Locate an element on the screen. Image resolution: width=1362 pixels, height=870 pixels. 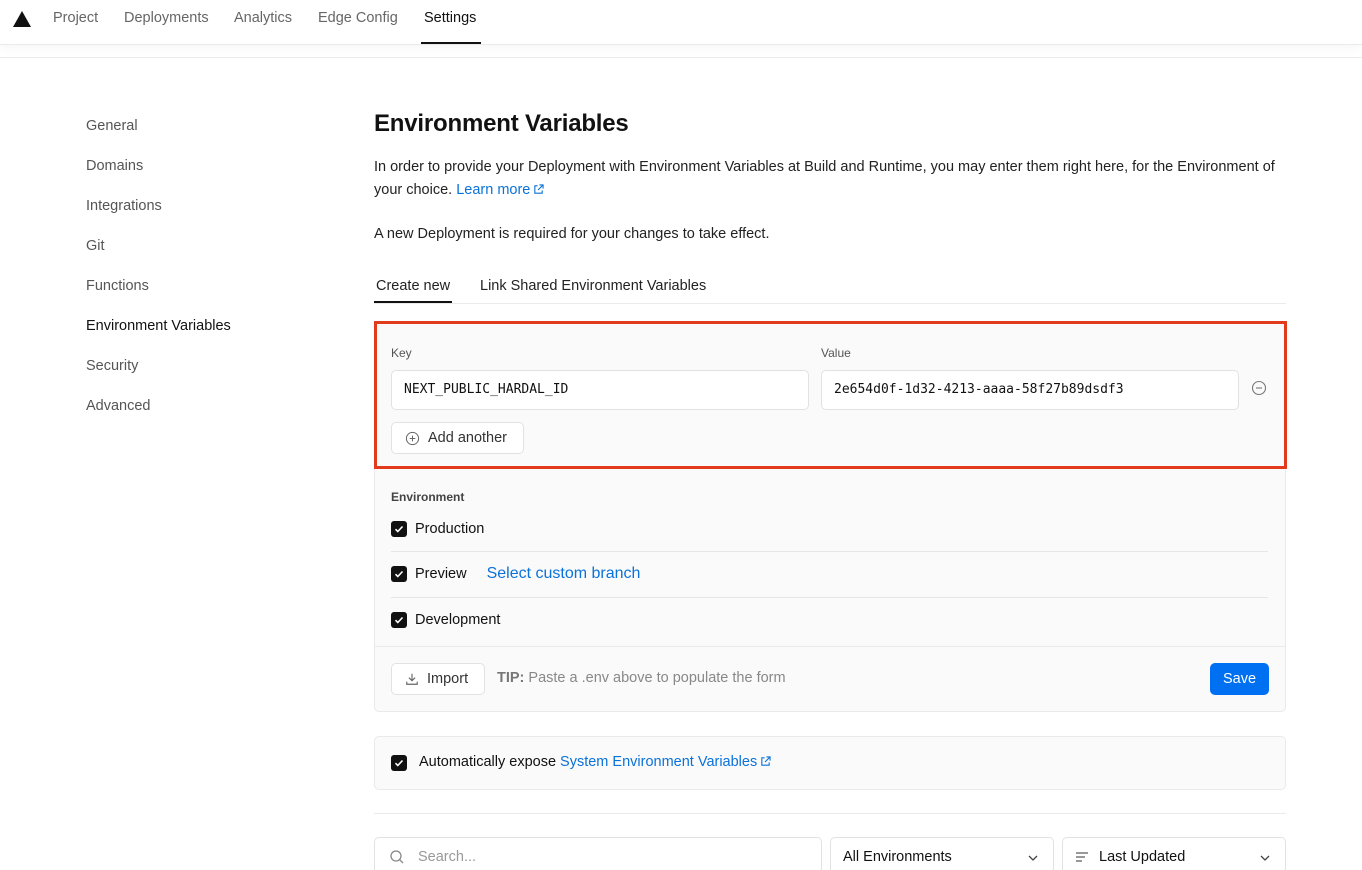
nav-tab-deployments: Deployments is located at coordinates (166, 22).